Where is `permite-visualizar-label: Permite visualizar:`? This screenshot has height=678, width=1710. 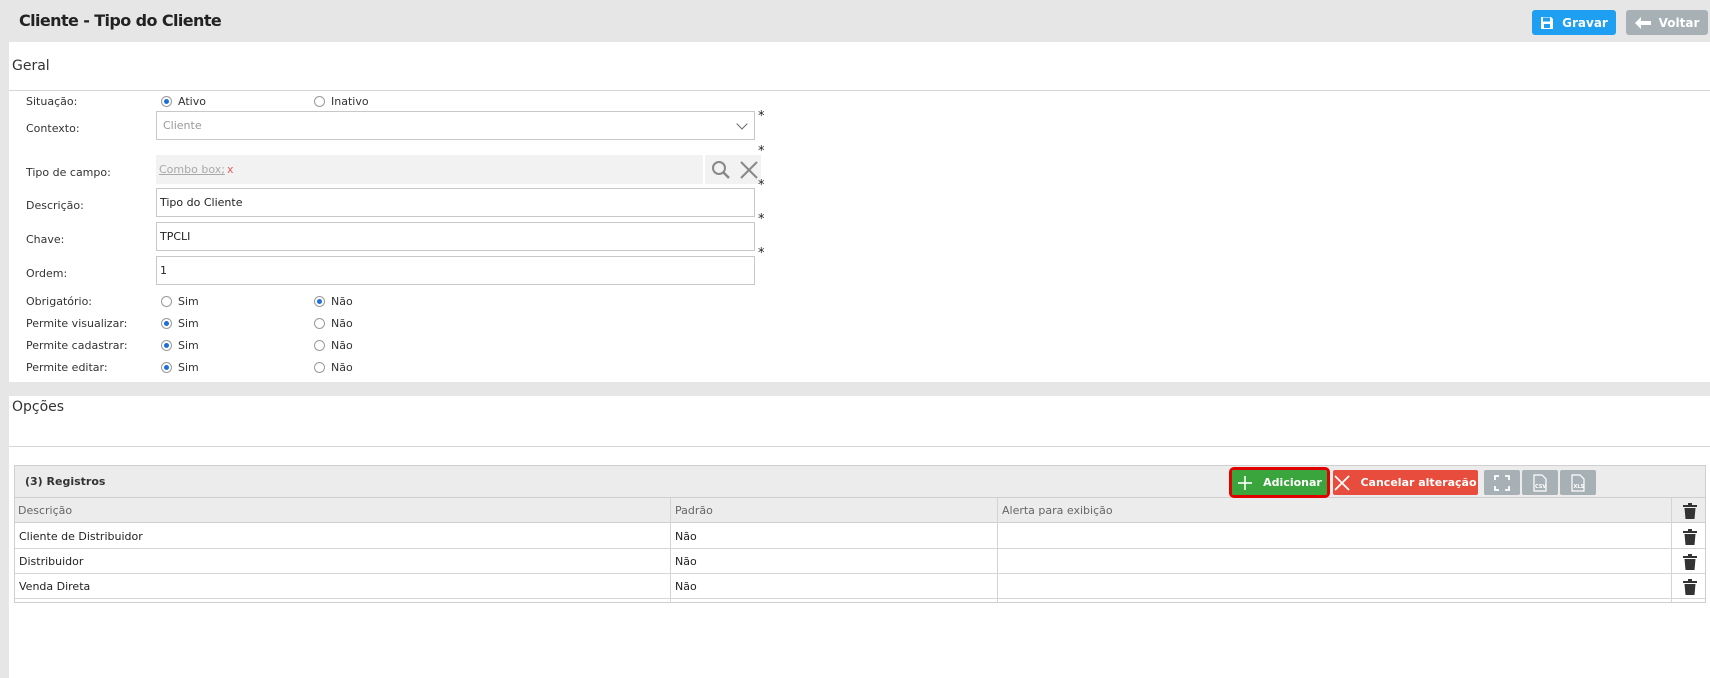 permite-visualizar-label: Permite visualizar: is located at coordinates (77, 323).